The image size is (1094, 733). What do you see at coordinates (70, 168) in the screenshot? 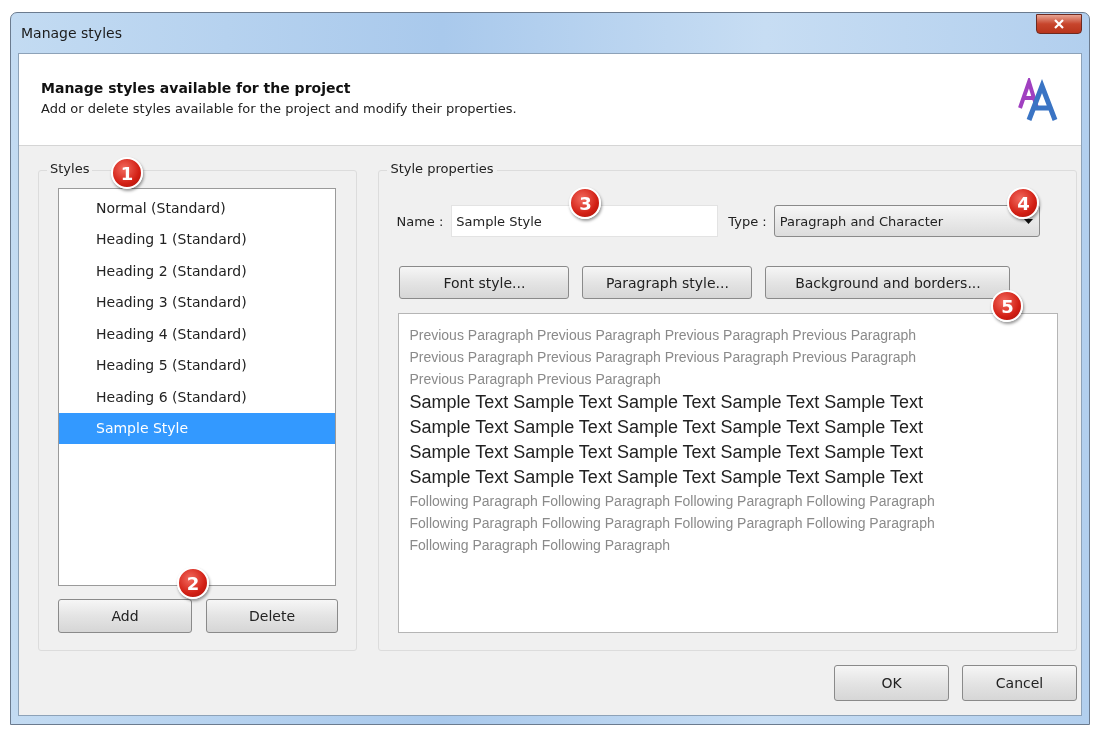
I see `group-label: Styles` at bounding box center [70, 168].